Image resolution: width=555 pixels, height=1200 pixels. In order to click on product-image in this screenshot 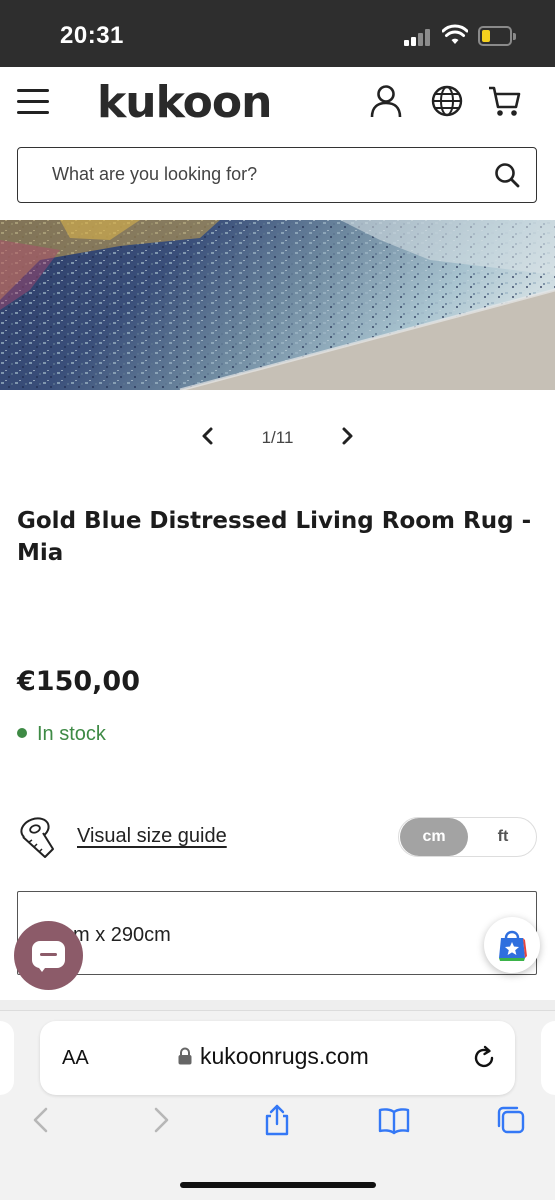, I will do `click(277, 305)`.